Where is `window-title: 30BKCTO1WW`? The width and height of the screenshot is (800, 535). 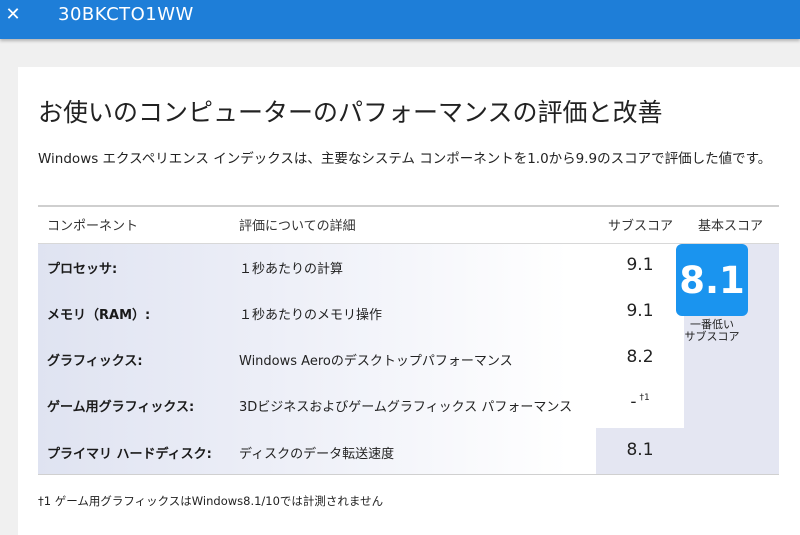 window-title: 30BKCTO1WW is located at coordinates (126, 14).